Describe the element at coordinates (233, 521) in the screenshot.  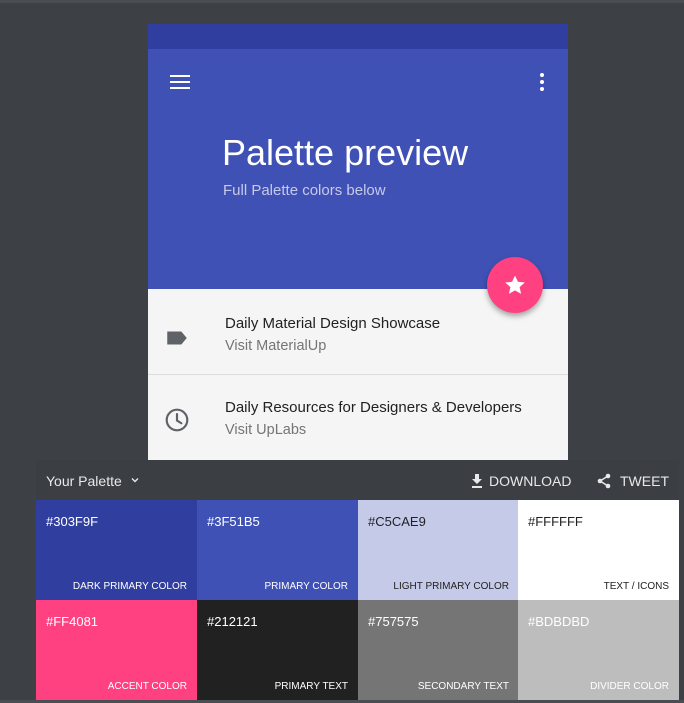
I see `swatch-hex: #3F51B5` at that location.